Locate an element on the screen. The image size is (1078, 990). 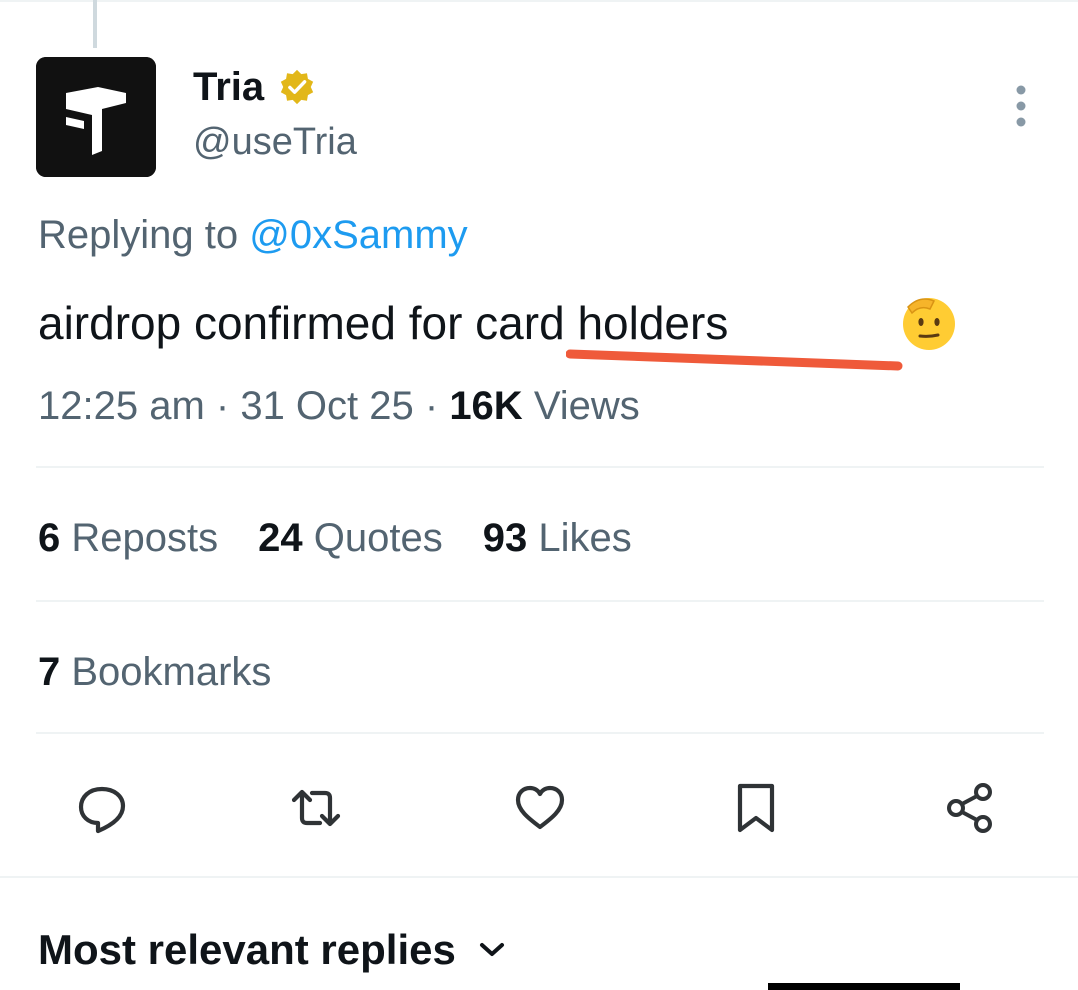
likes-label: Likes is located at coordinates (585, 538).